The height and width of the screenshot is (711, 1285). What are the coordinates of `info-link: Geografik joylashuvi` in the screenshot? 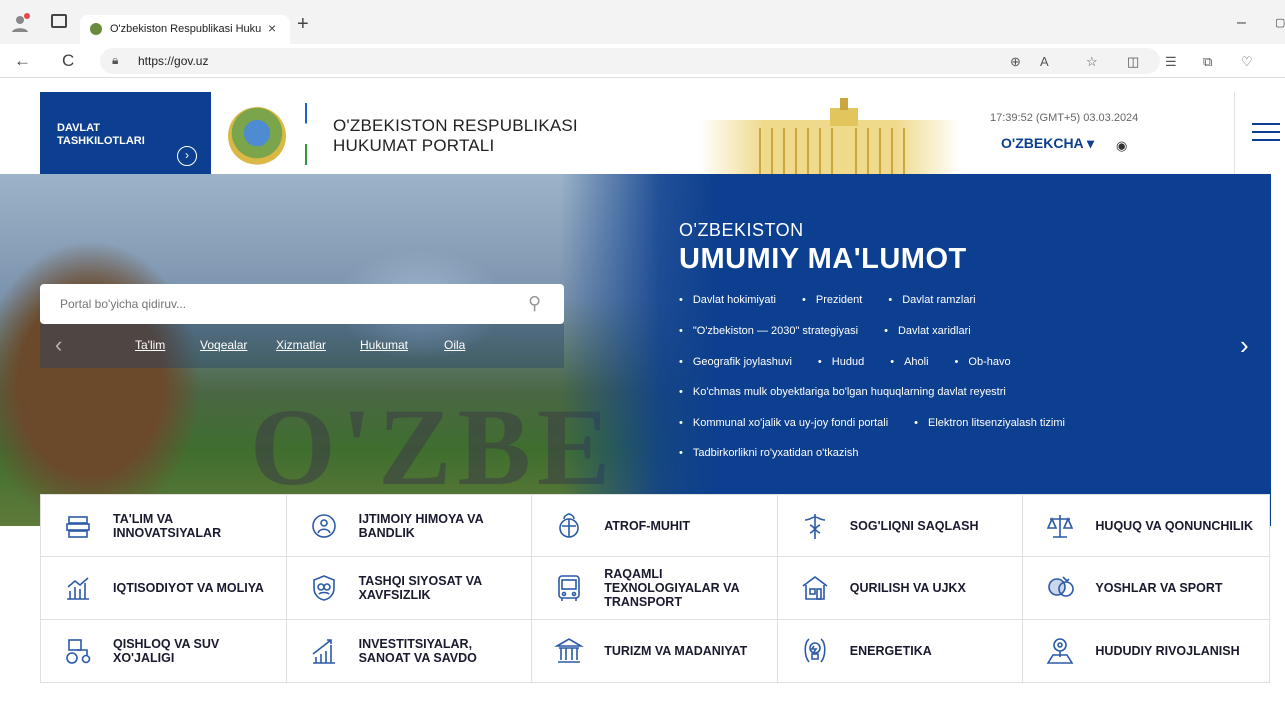 It's located at (735, 362).